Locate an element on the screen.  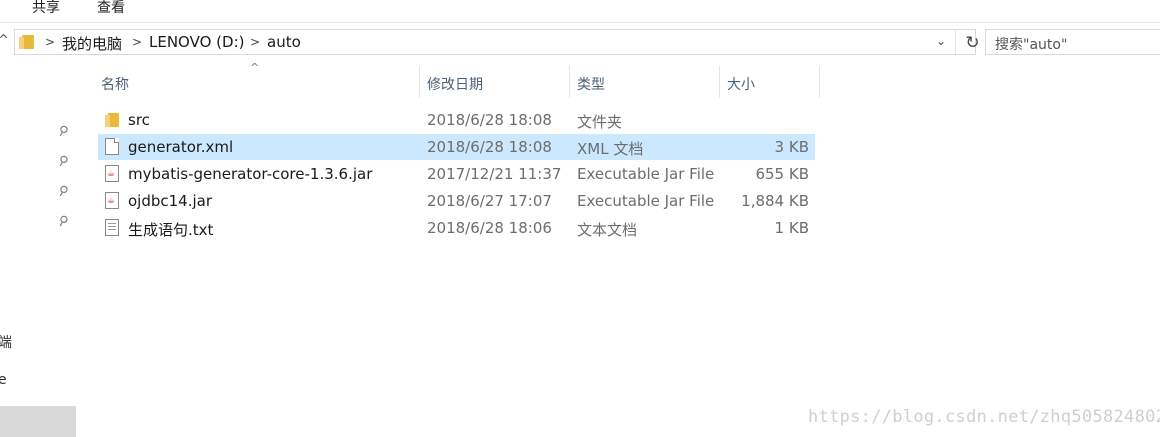
file-name: src is located at coordinates (139, 120).